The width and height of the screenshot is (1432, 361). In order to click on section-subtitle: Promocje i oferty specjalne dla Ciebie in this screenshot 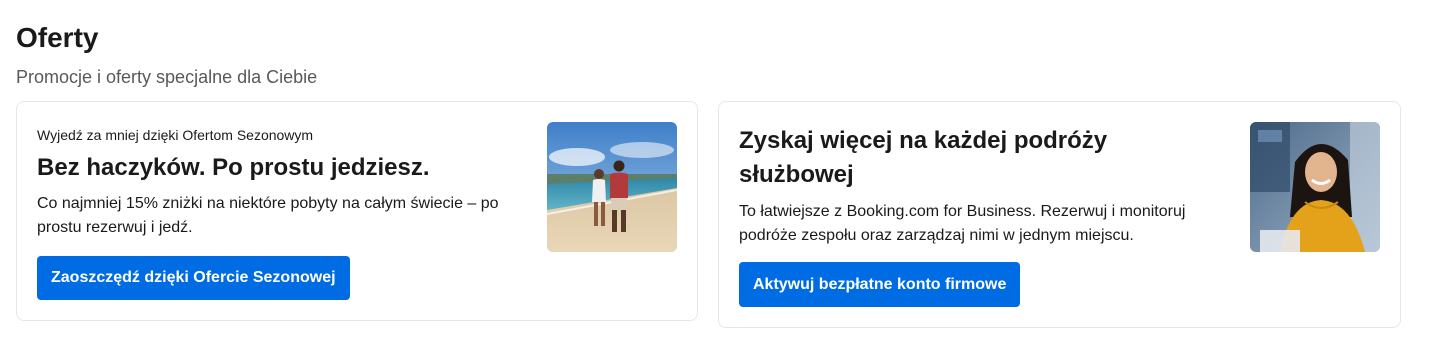, I will do `click(167, 77)`.